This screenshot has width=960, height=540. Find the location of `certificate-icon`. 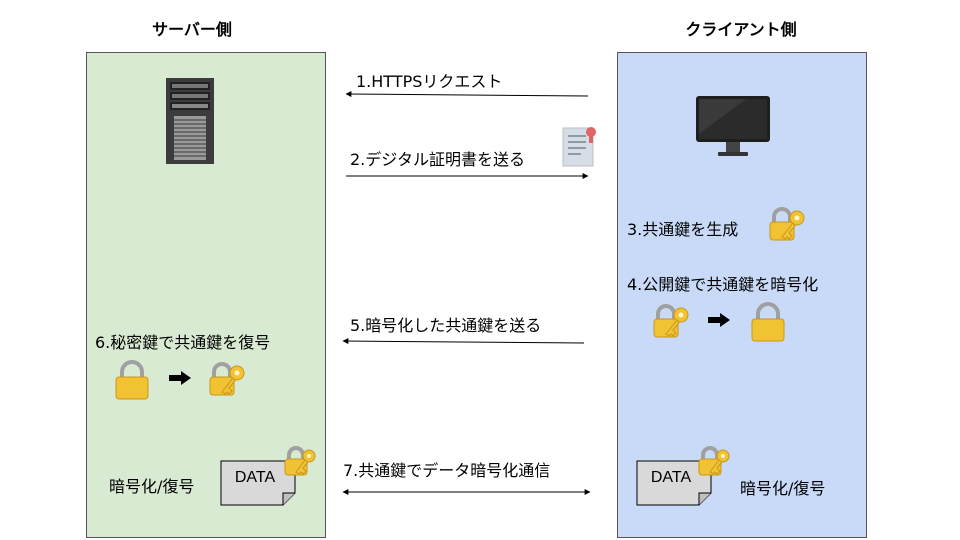

certificate-icon is located at coordinates (579, 147).